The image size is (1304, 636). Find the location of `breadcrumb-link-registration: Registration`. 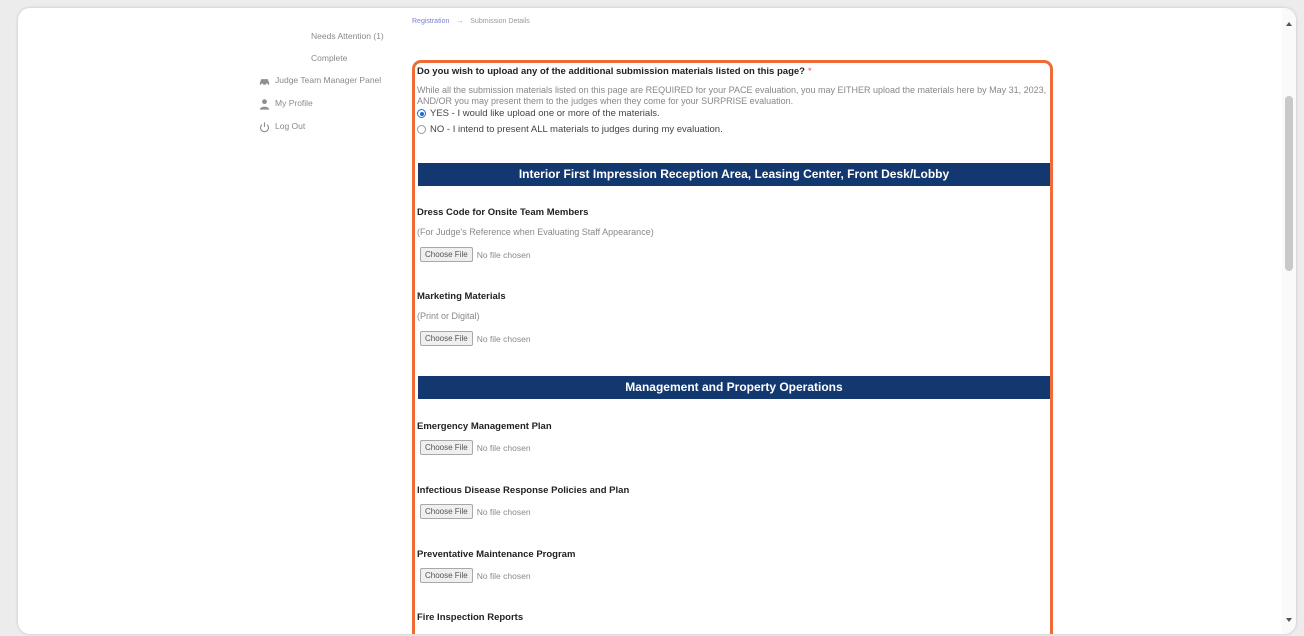

breadcrumb-link-registration: Registration is located at coordinates (430, 21).